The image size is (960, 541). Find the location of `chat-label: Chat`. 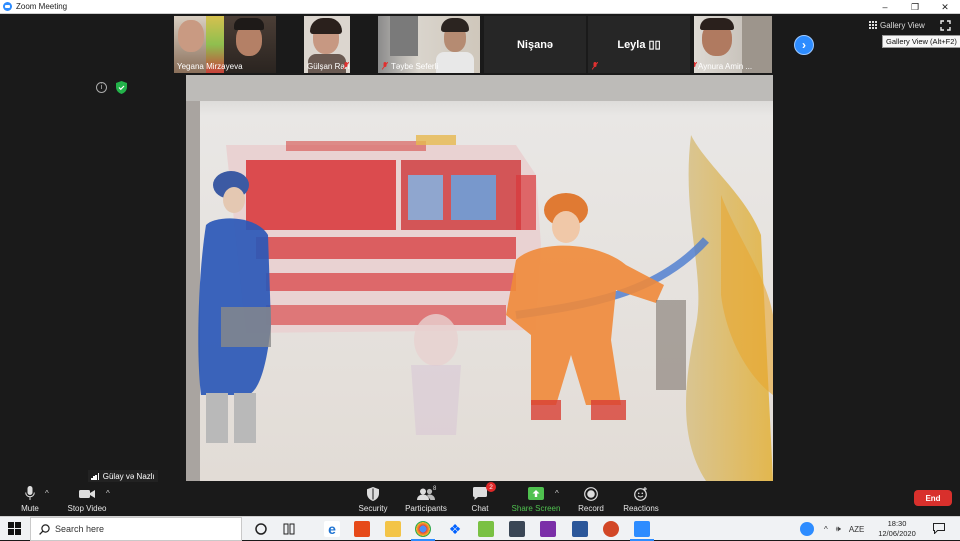

chat-label: Chat is located at coordinates (480, 508).